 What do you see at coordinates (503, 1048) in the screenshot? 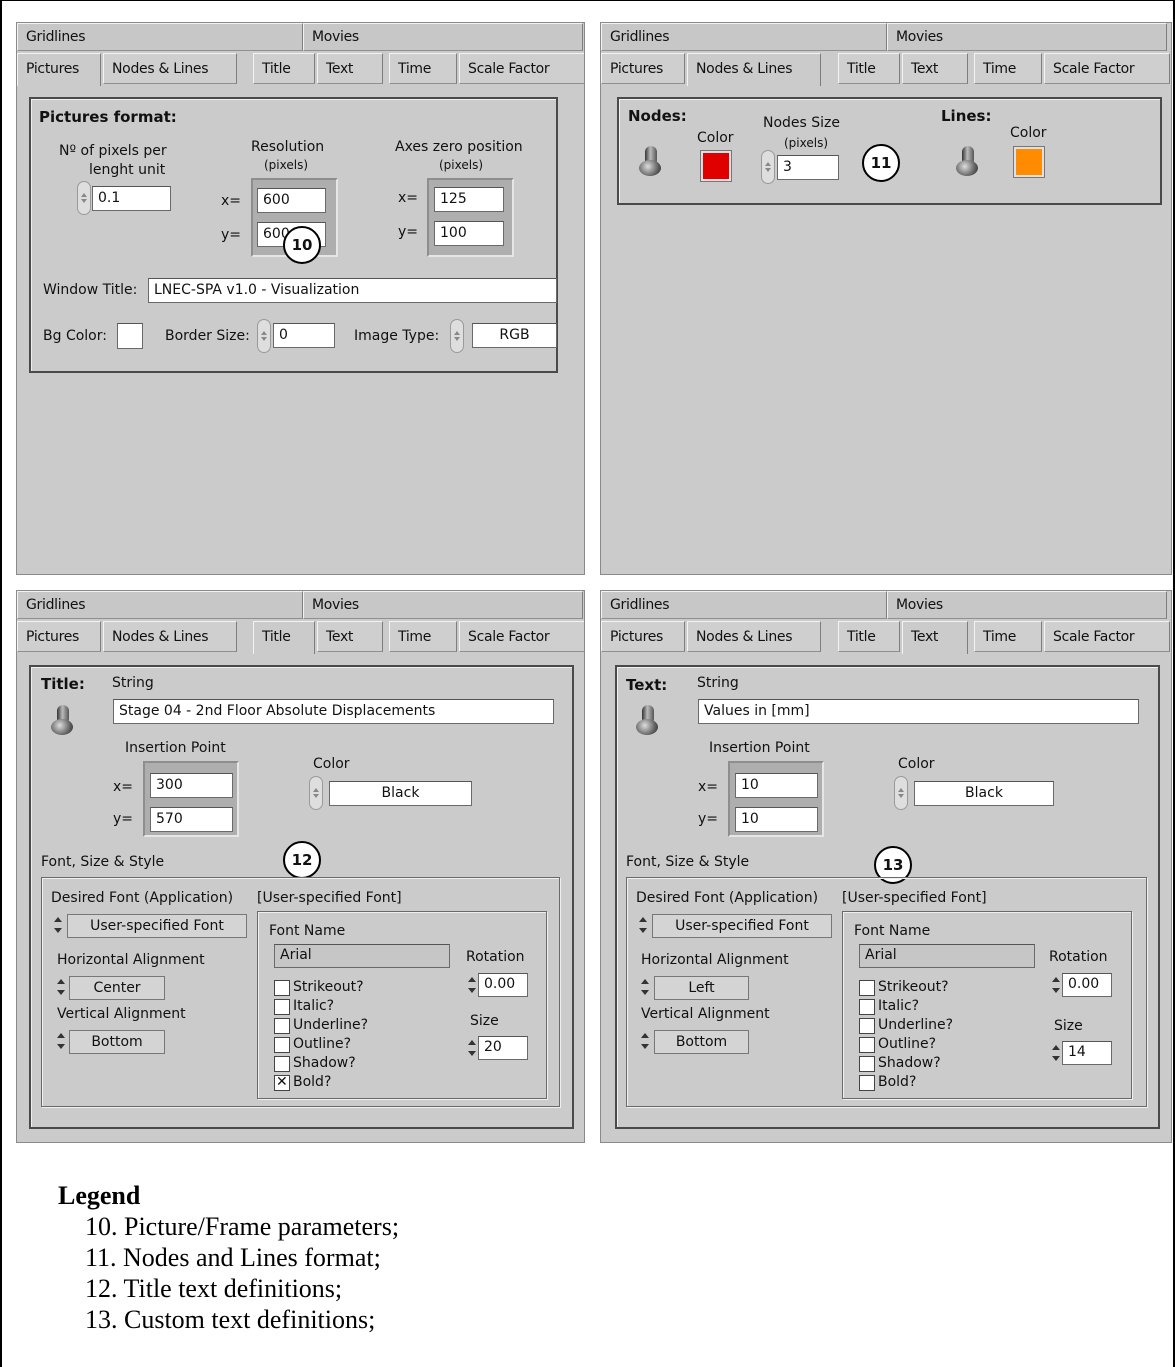
I see `title-size-field: 20` at bounding box center [503, 1048].